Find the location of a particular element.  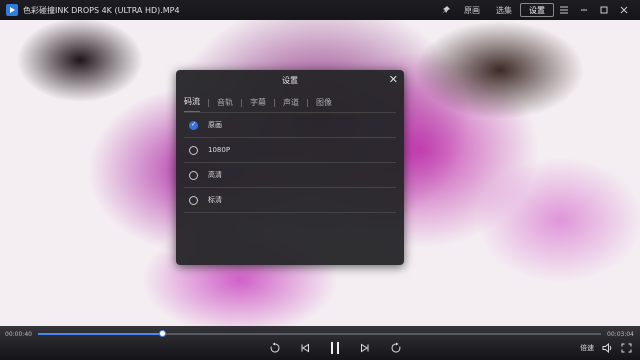

settings-button: 设置 is located at coordinates (537, 10).